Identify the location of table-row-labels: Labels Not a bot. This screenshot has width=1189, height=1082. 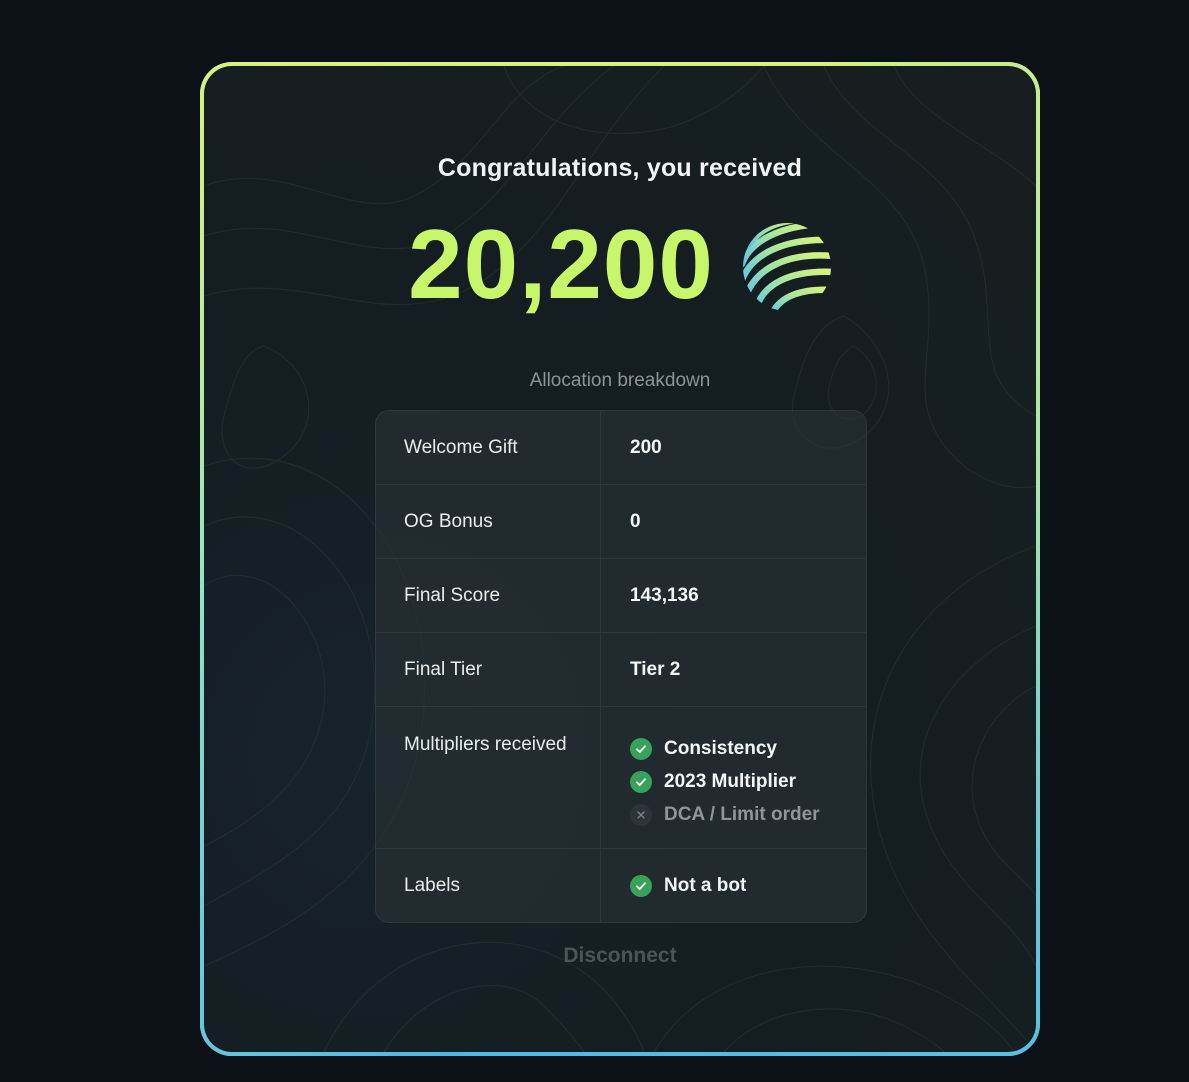
(621, 885).